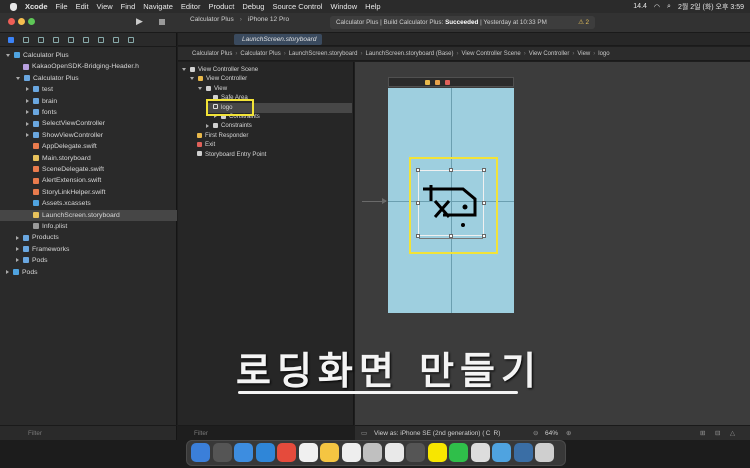 Image resolution: width=750 pixels, height=468 pixels. What do you see at coordinates (36, 6) in the screenshot?
I see `menu-app-name: Xcode` at bounding box center [36, 6].